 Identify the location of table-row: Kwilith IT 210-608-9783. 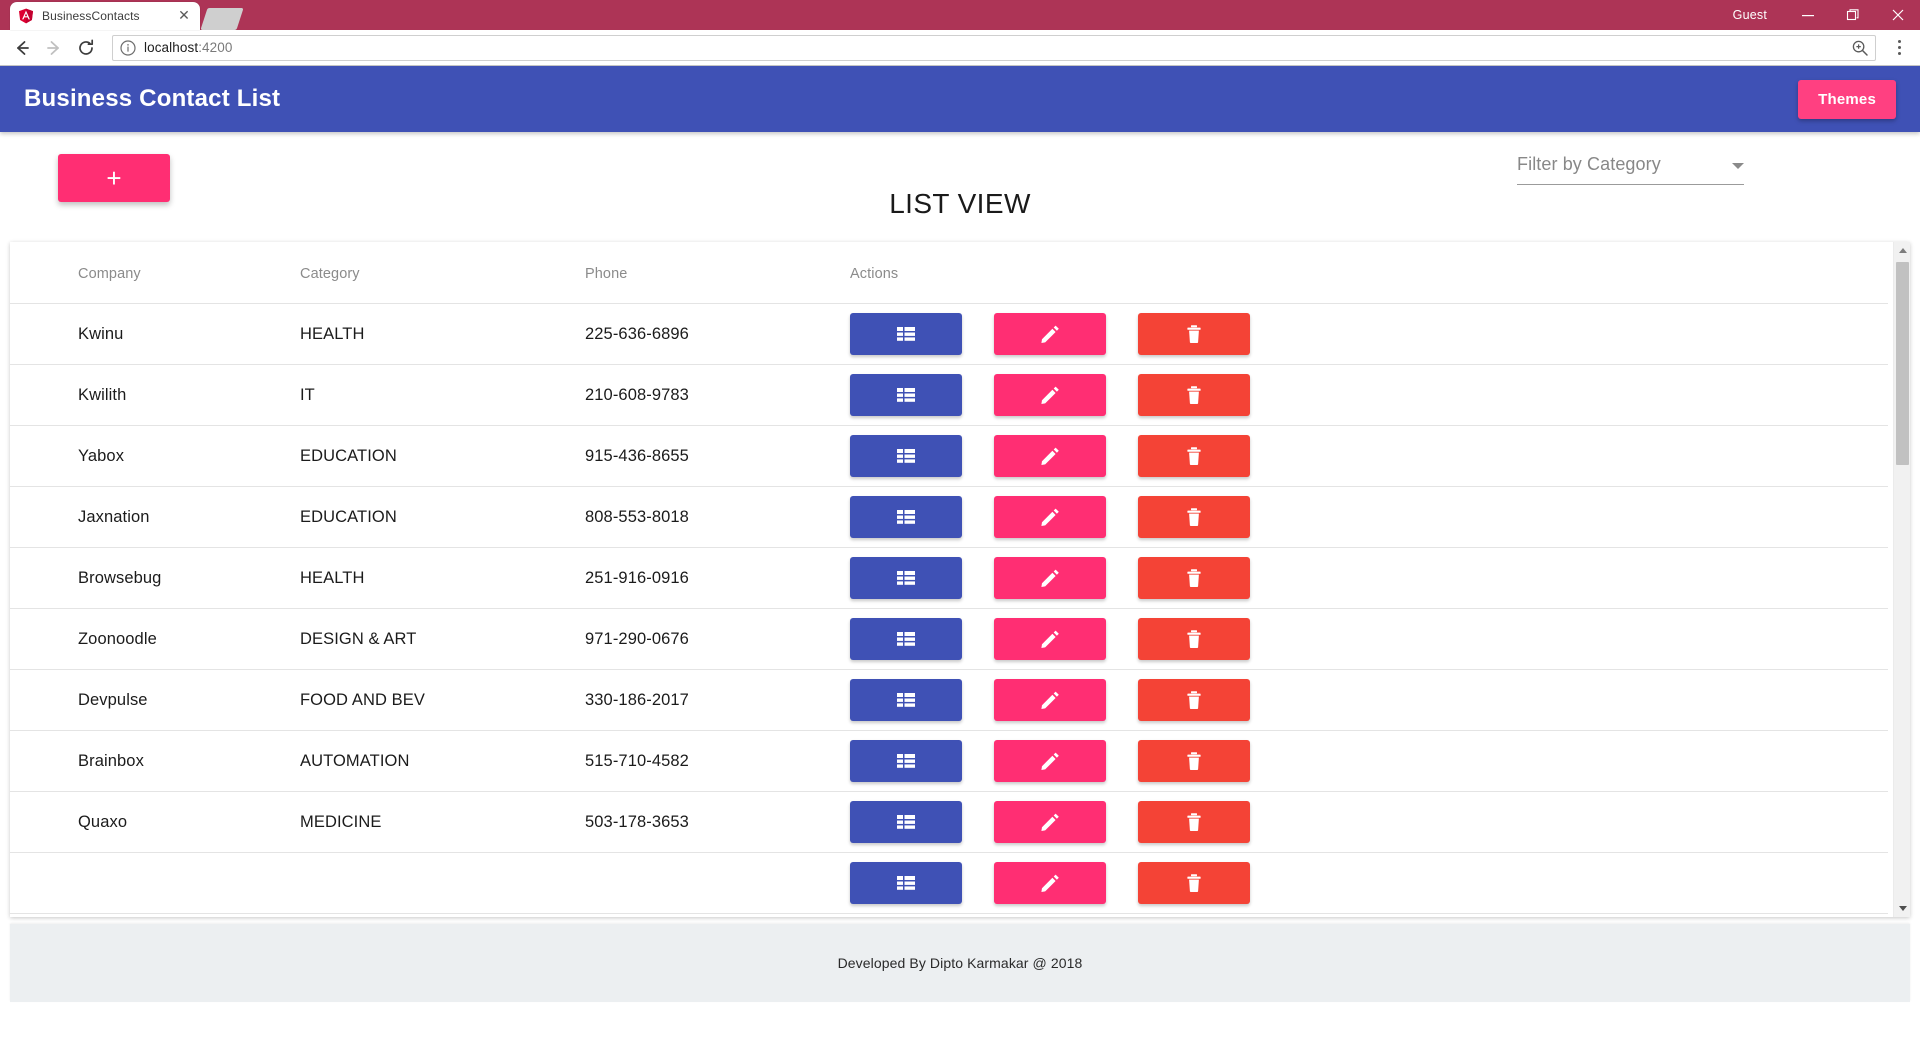
(949, 395).